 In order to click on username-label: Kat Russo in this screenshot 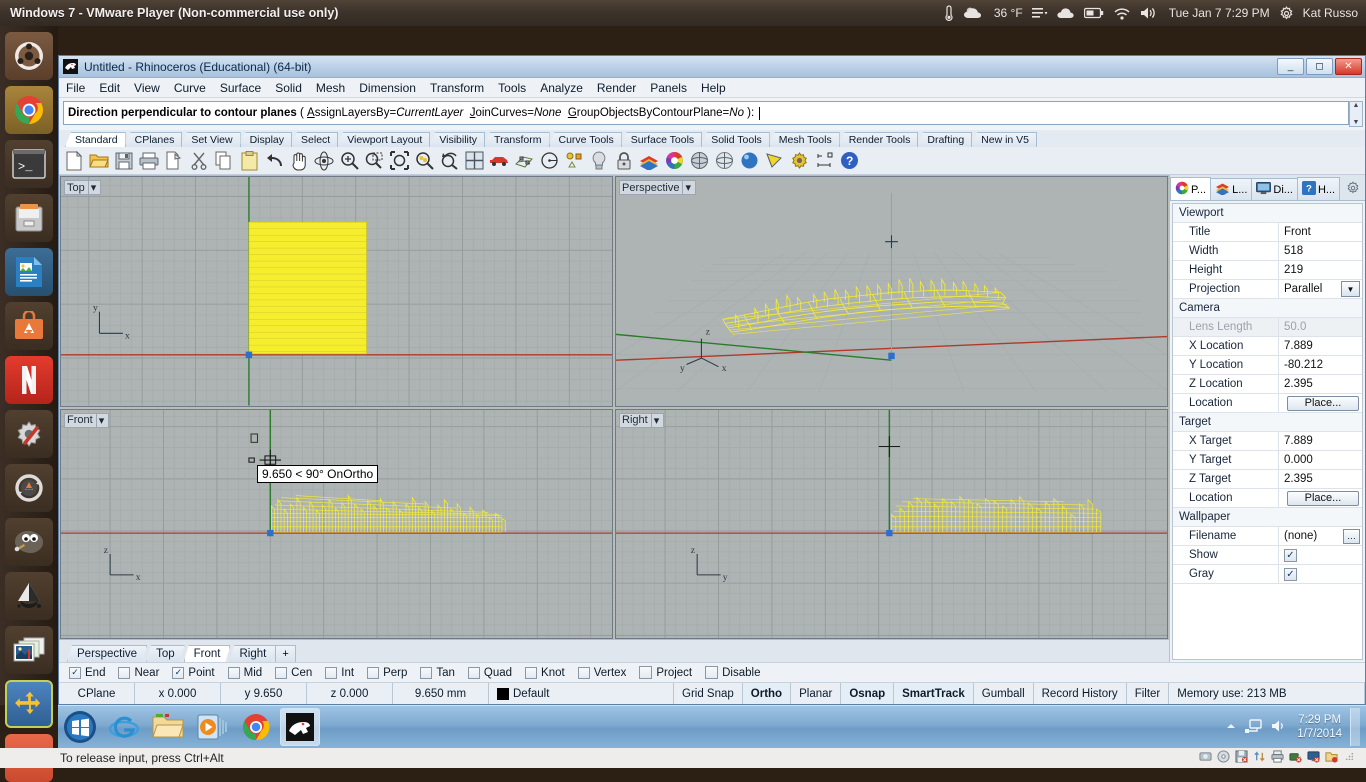, I will do `click(1330, 13)`.